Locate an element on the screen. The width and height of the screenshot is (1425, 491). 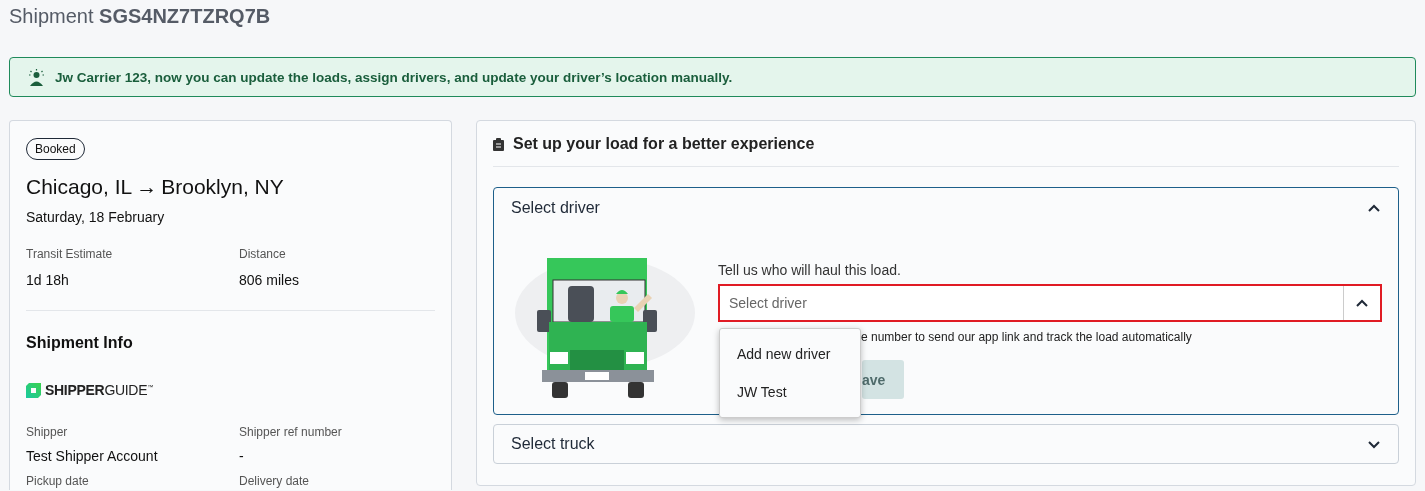
field-value: 806 miles is located at coordinates (269, 280).